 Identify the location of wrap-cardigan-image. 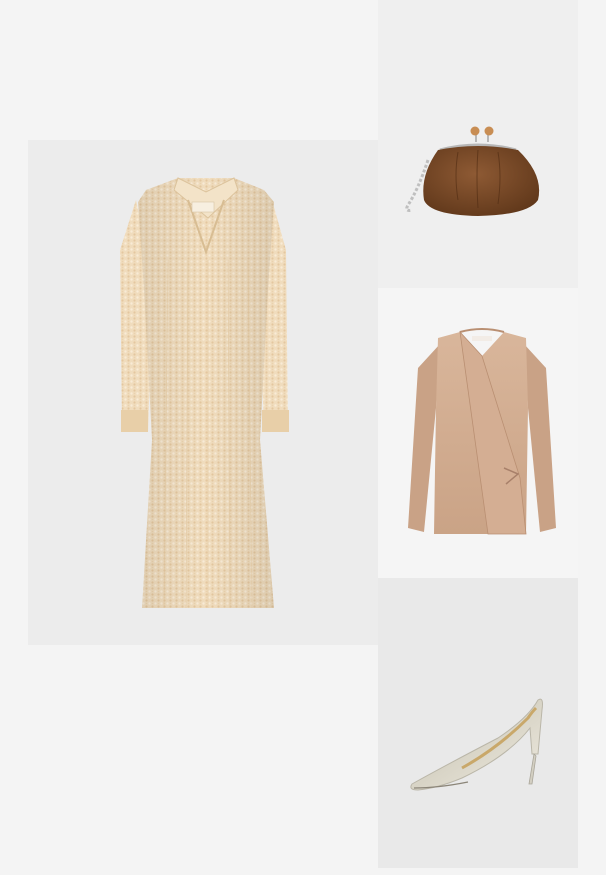
(482, 431).